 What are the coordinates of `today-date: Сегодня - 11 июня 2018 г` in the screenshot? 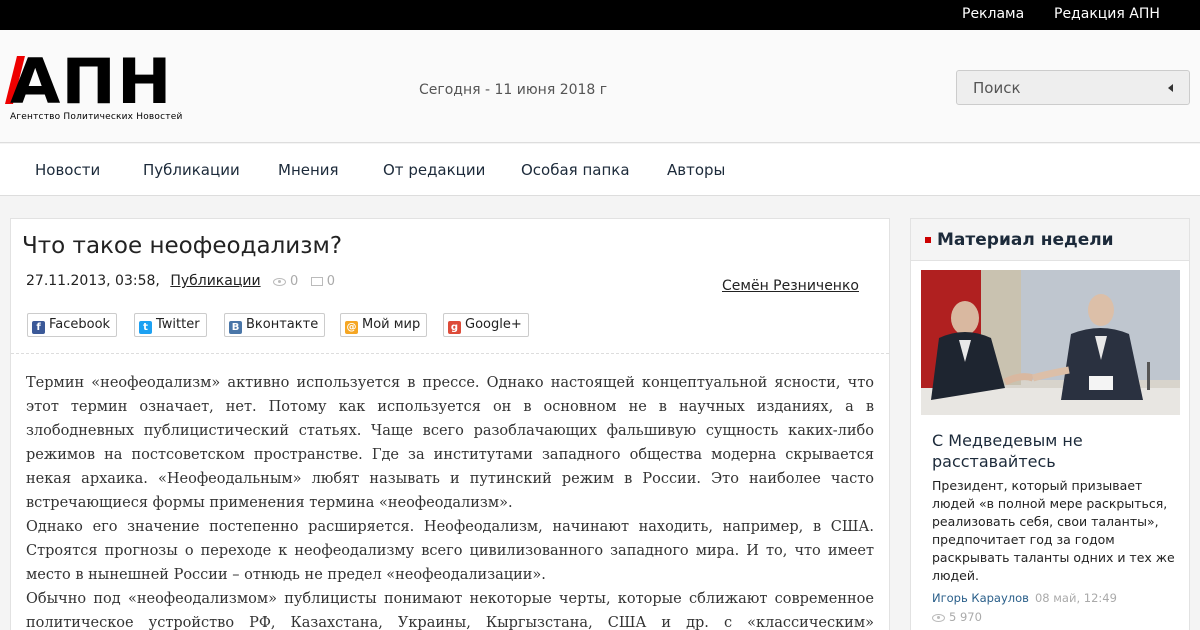 It's located at (513, 90).